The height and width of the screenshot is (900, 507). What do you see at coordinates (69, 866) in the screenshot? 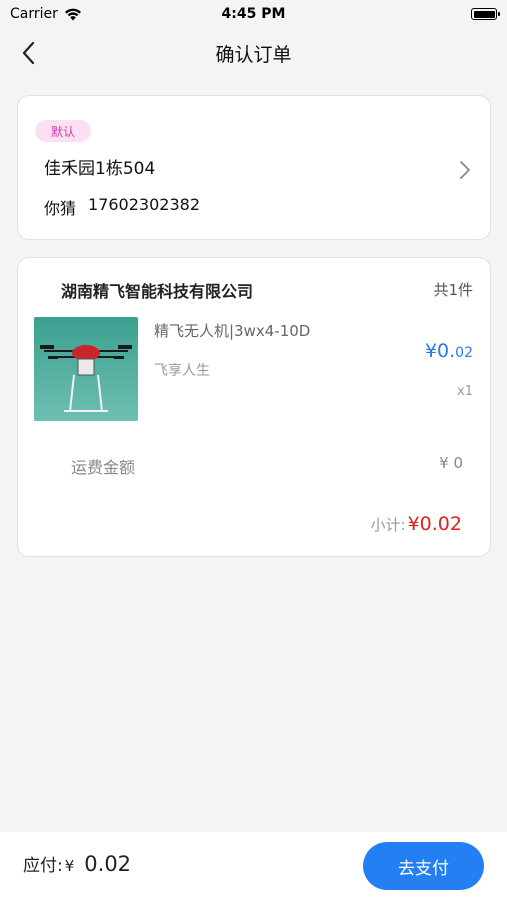
I see `payable-currency: ¥` at bounding box center [69, 866].